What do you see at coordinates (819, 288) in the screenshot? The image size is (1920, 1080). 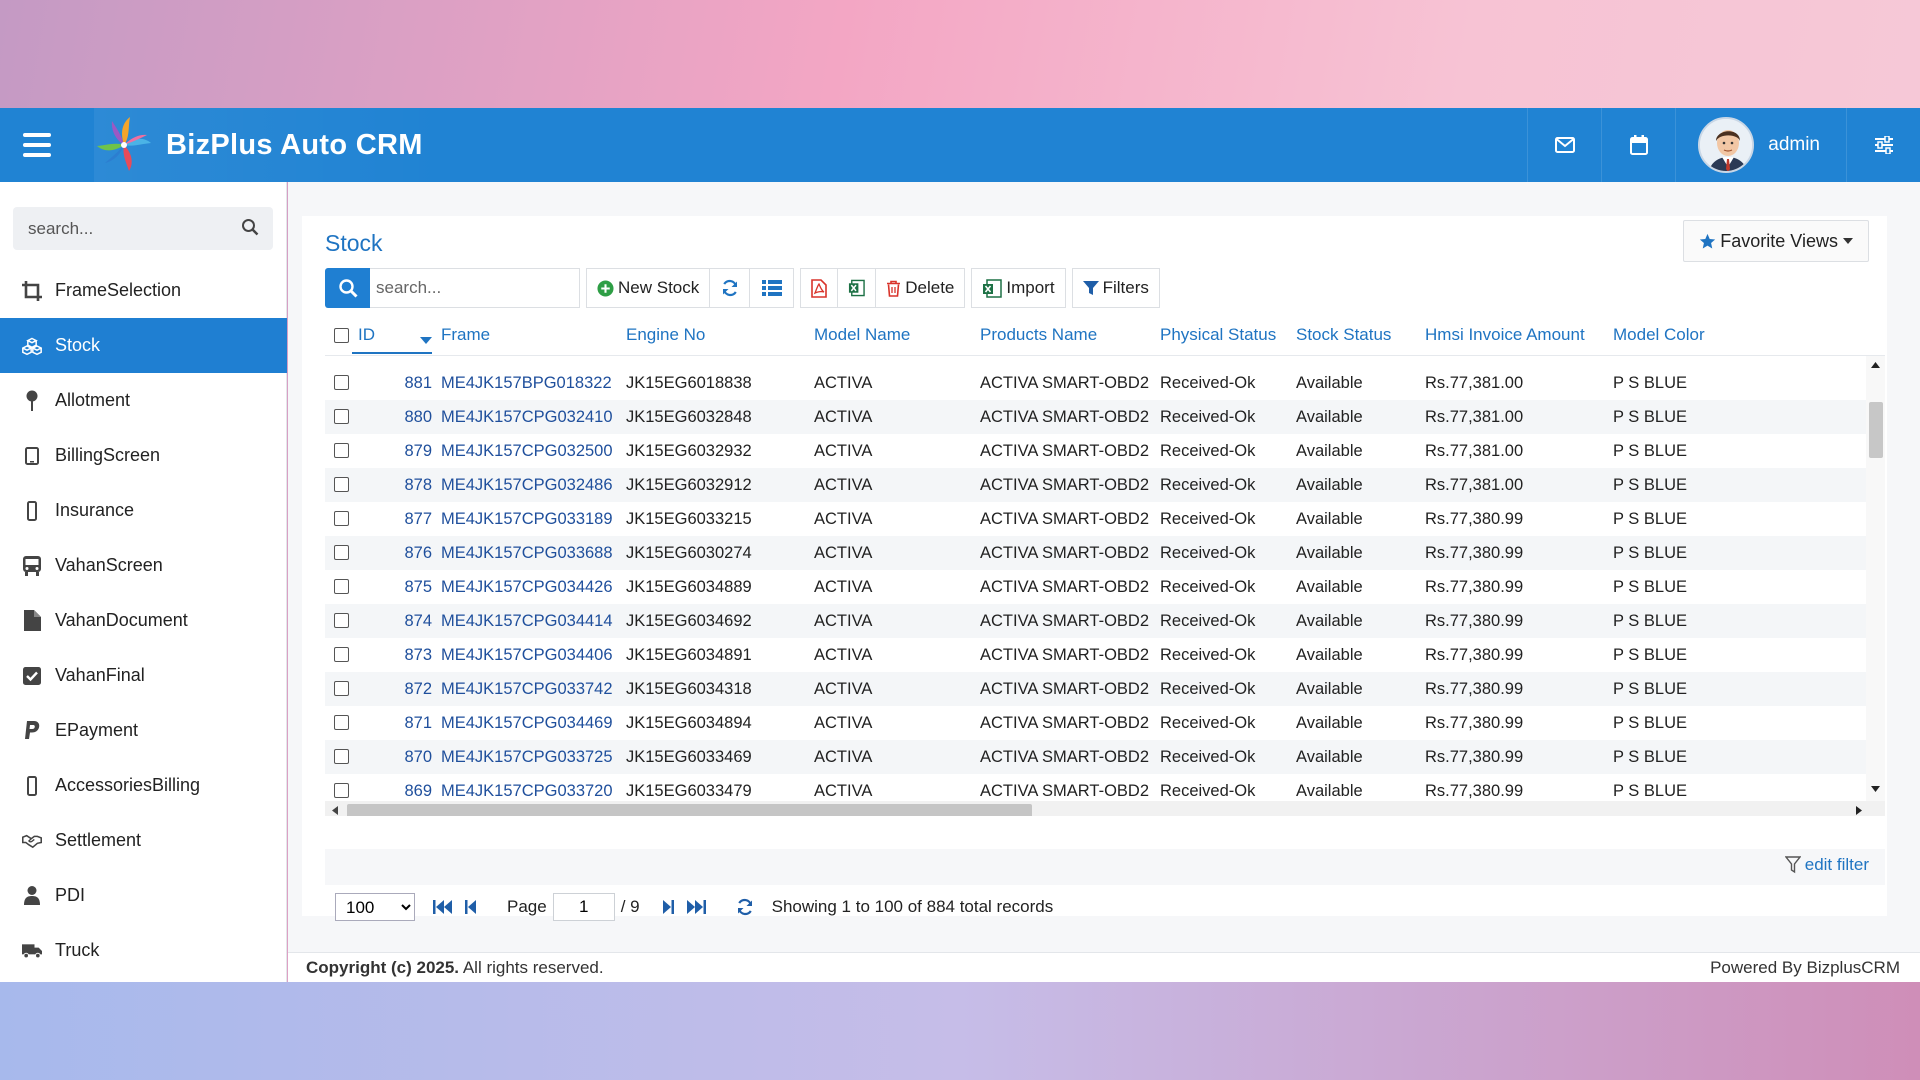 I see `export-pdf-button` at bounding box center [819, 288].